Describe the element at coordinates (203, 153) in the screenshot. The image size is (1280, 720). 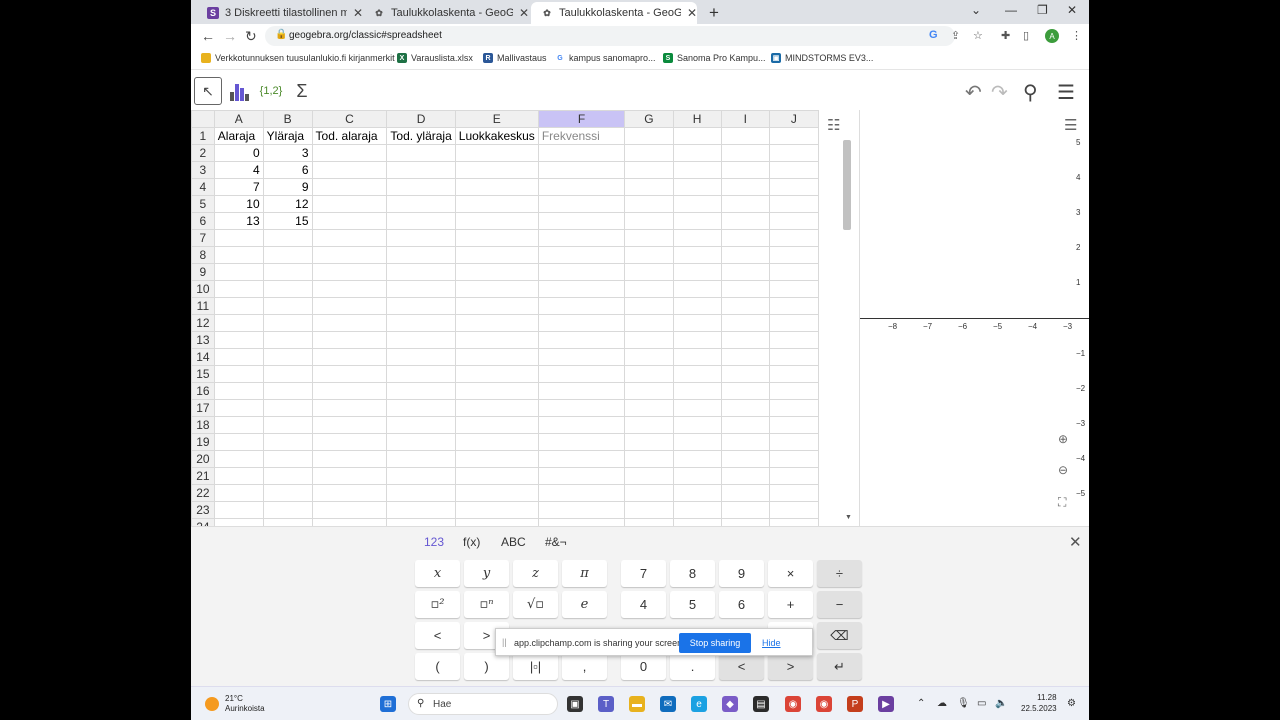
I see `row-header: 2` at that location.